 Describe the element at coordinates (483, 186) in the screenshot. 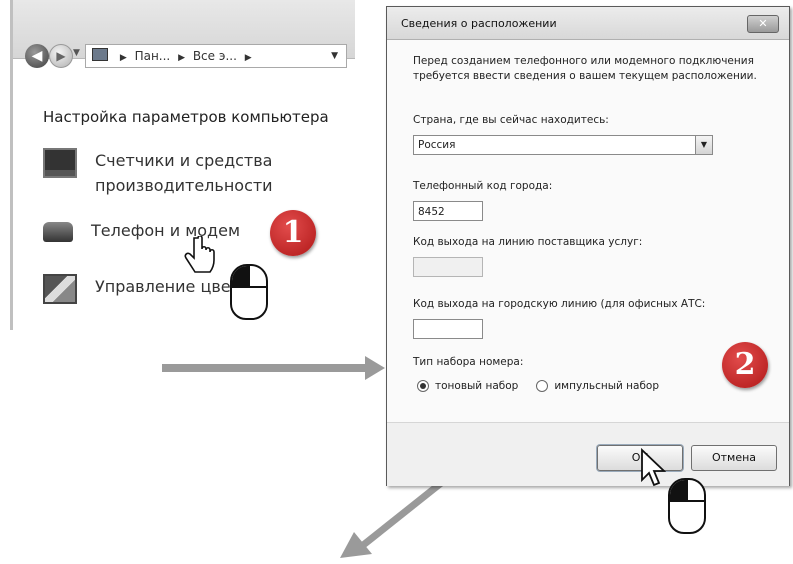

I see `area-code-label: Телефонный код города:` at that location.